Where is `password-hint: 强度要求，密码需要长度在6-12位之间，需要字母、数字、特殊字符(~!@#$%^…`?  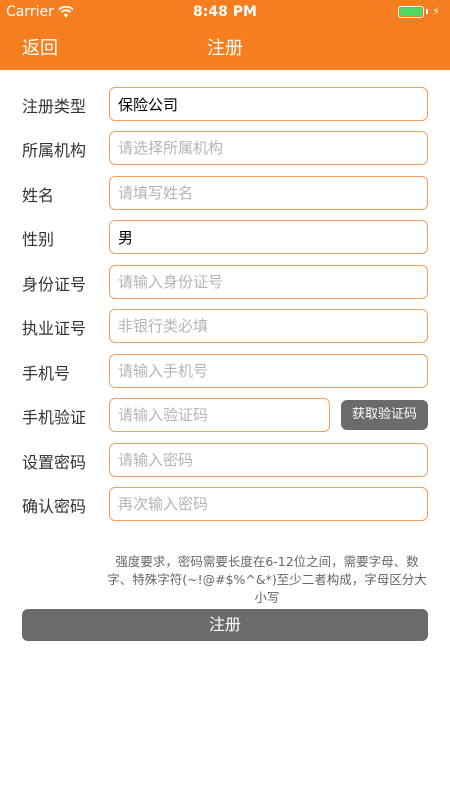 password-hint: 强度要求，密码需要长度在6-12位之间，需要字母、数字、特殊字符(~!@#$%^… is located at coordinates (267, 579).